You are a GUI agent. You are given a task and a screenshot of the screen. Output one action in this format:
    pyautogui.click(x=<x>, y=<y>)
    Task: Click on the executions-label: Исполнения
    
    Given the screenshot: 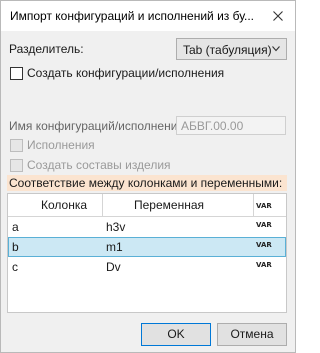 What is the action you would take?
    pyautogui.click(x=61, y=145)
    